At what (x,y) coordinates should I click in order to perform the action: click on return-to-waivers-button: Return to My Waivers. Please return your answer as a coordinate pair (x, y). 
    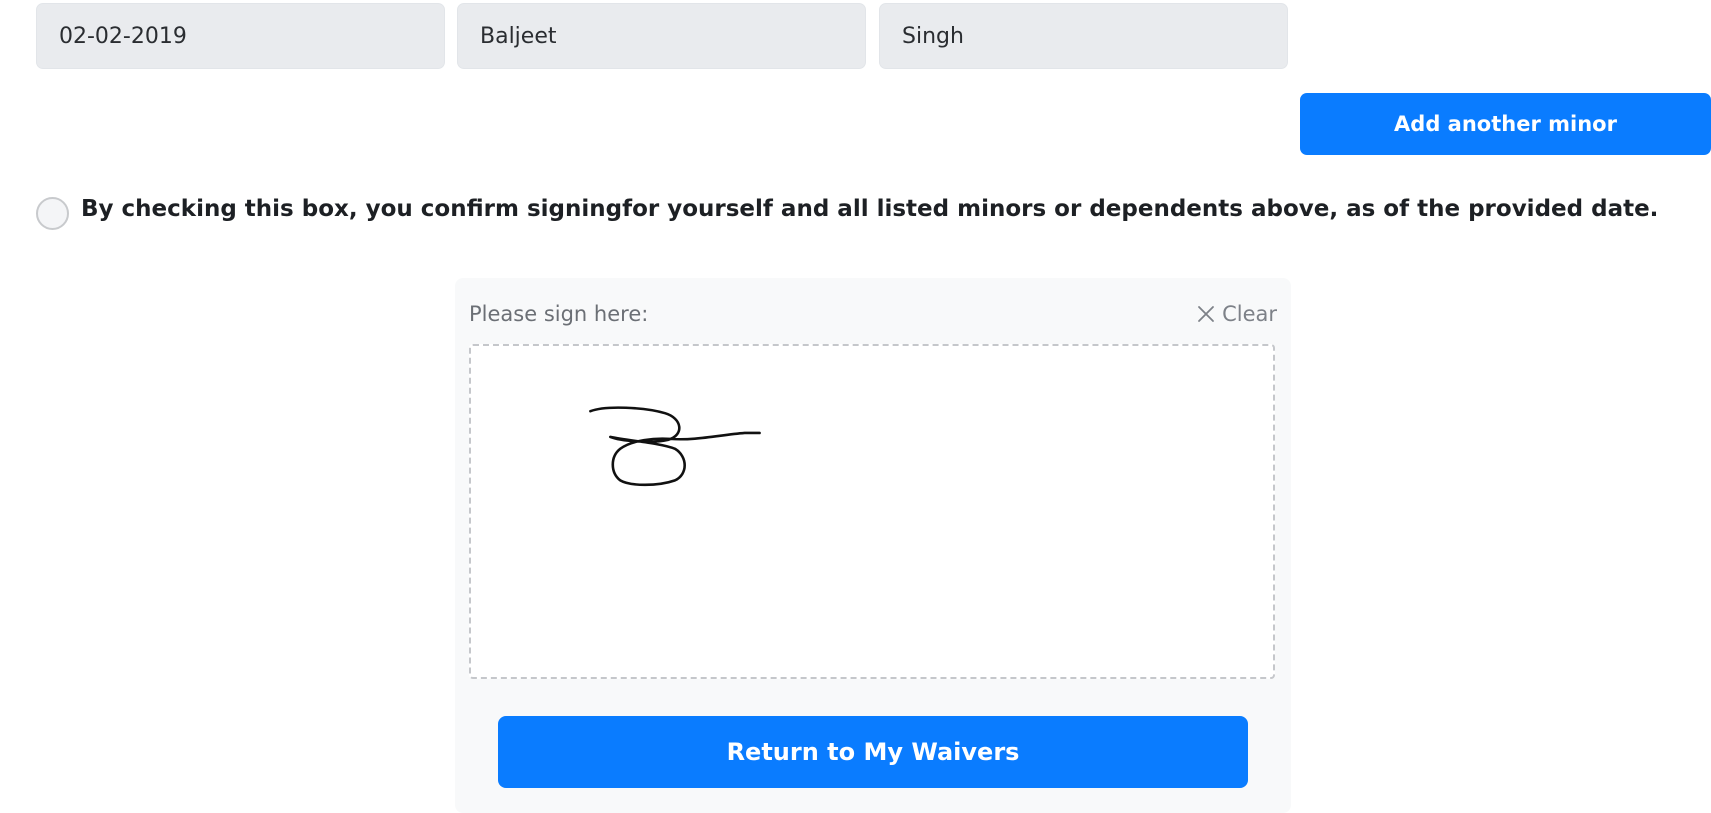
    Looking at the image, I should click on (873, 752).